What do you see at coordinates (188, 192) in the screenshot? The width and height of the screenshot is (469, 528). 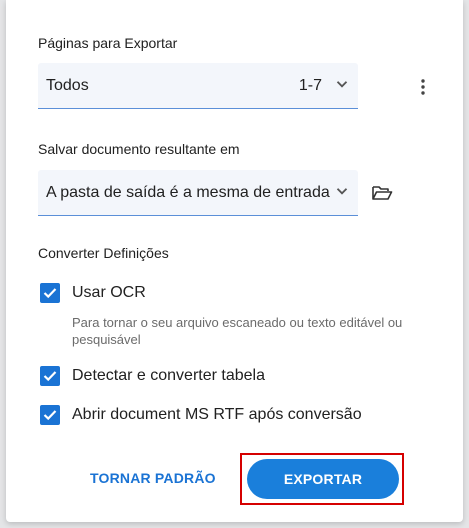 I see `output-folder-value: A pasta de saída é a mesma de entrada` at bounding box center [188, 192].